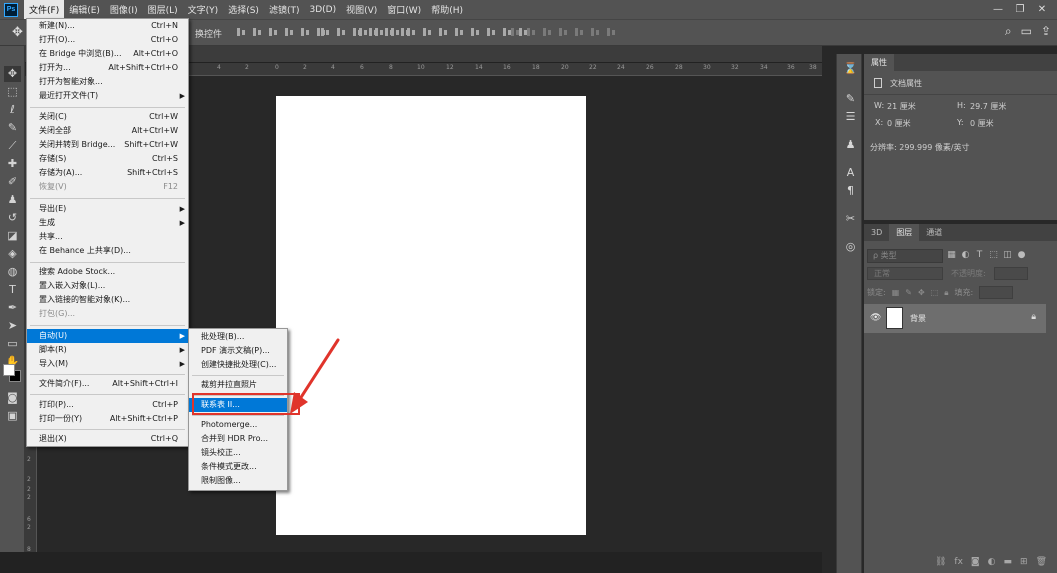 The image size is (1057, 573). What do you see at coordinates (850, 218) in the screenshot?
I see `tool-presets-icon: ✂` at bounding box center [850, 218].